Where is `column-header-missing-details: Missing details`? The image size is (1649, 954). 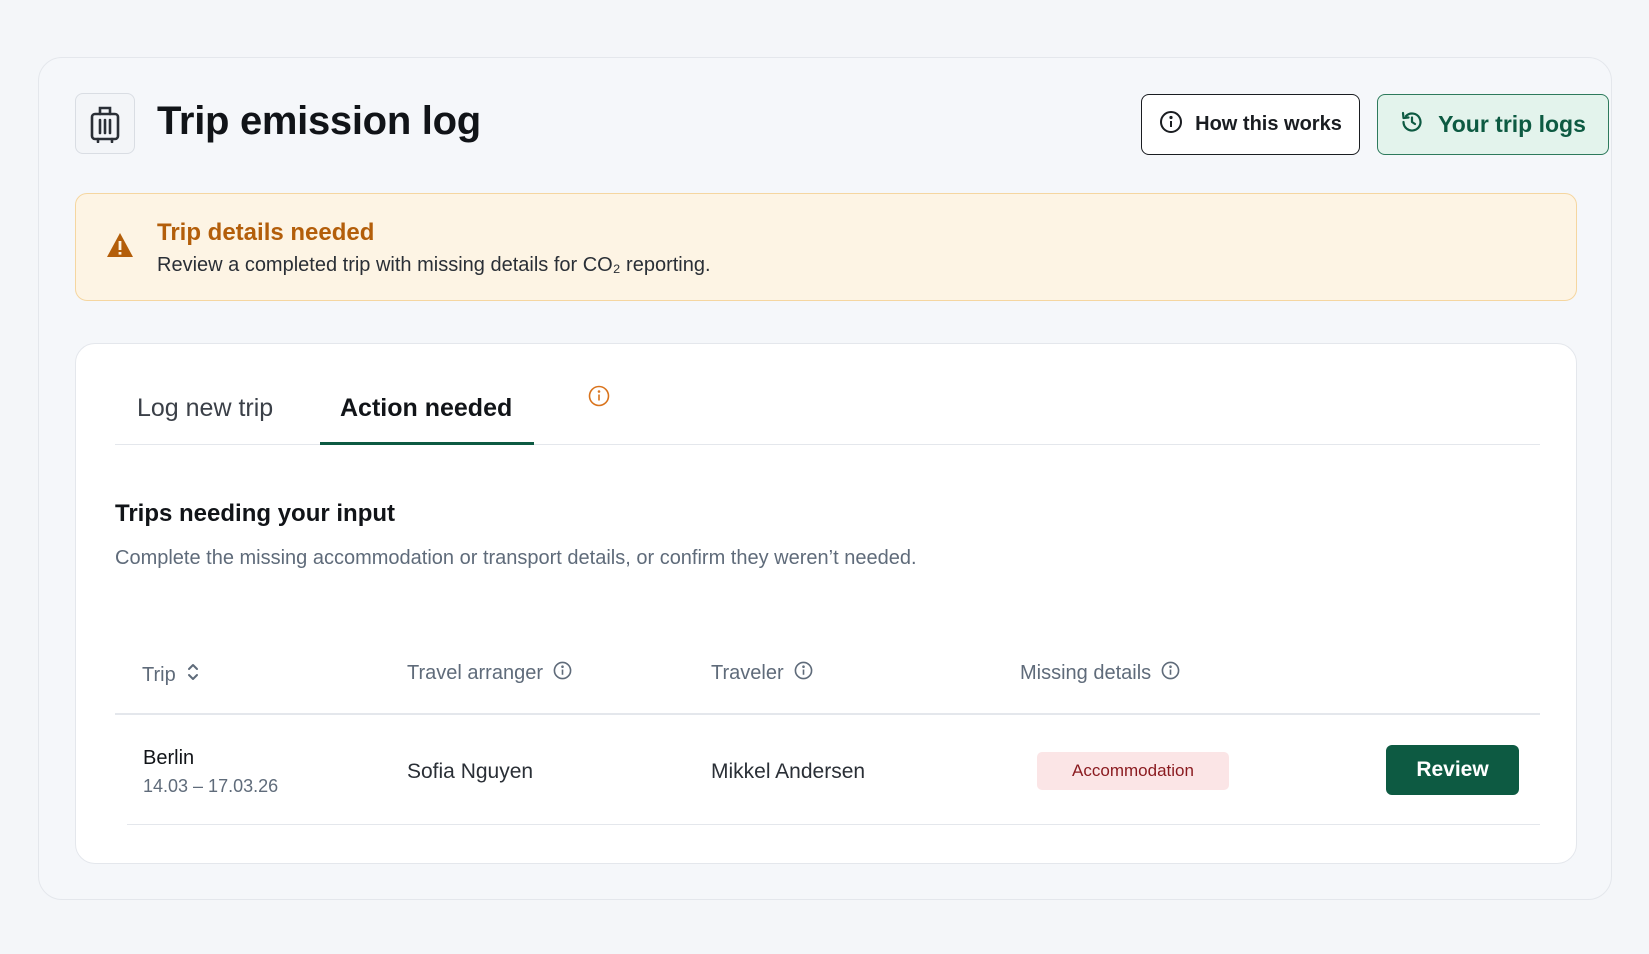
column-header-missing-details: Missing details is located at coordinates (1100, 673).